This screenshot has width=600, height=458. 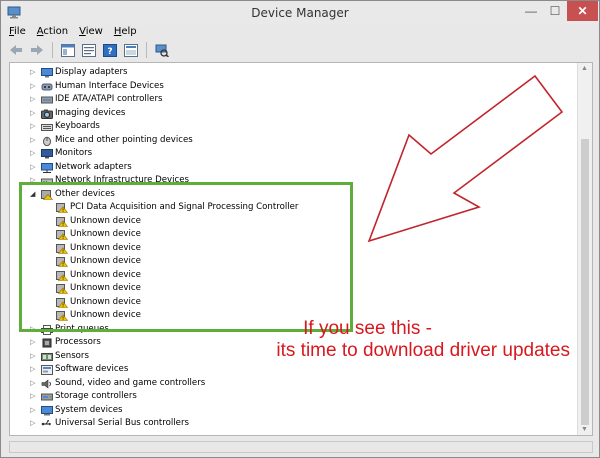 I want to click on tree-node-network-adapters: ▷ Network adapters, so click(x=294, y=168).